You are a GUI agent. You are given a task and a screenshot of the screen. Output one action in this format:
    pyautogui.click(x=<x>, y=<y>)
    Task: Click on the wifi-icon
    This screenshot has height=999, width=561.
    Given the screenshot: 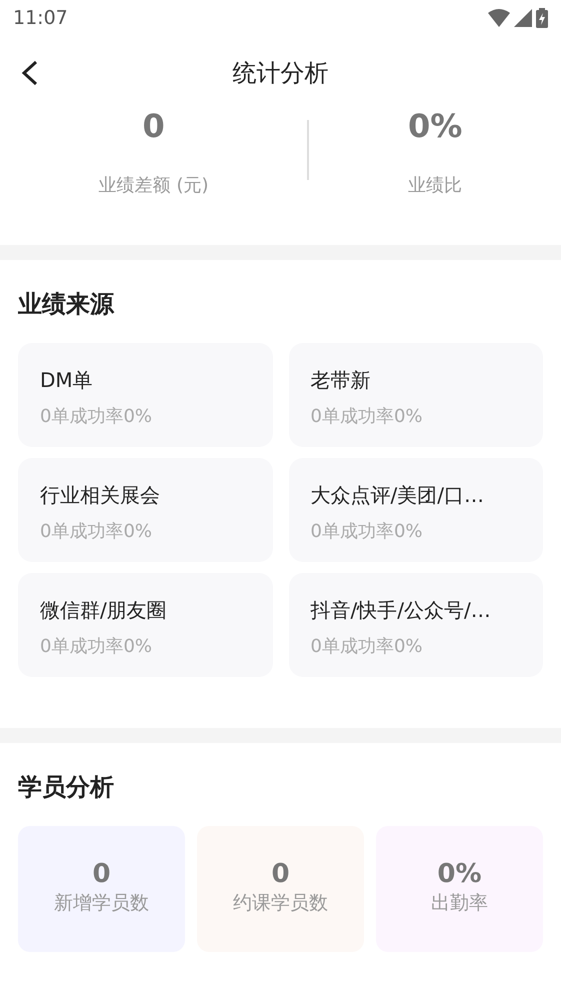 What is the action you would take?
    pyautogui.click(x=499, y=18)
    